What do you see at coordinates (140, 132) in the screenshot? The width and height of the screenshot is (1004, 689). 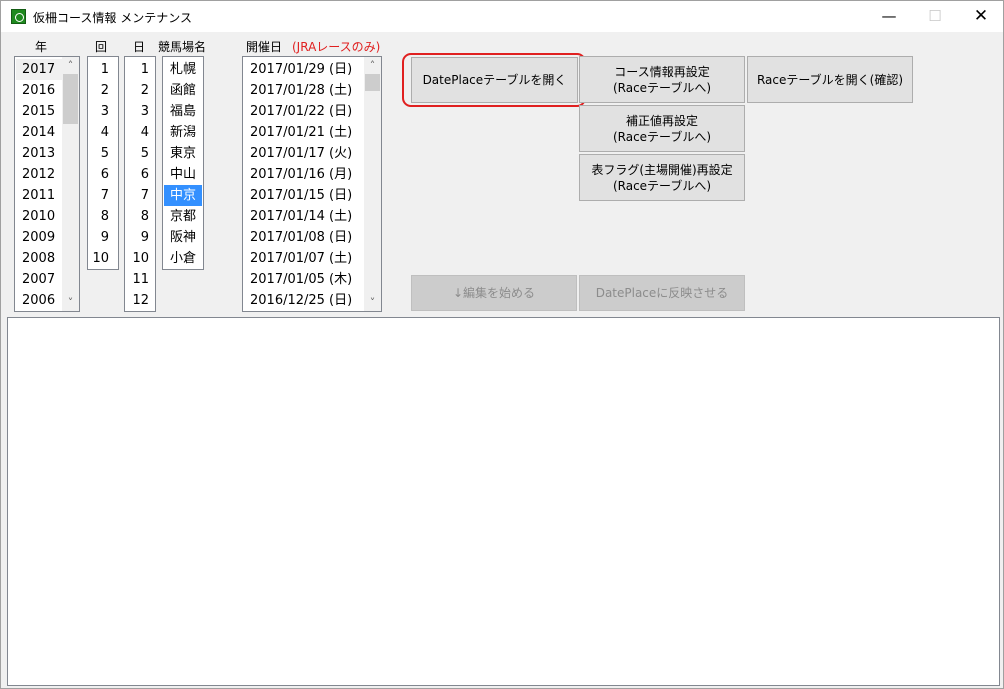 I see `day-item: 4` at bounding box center [140, 132].